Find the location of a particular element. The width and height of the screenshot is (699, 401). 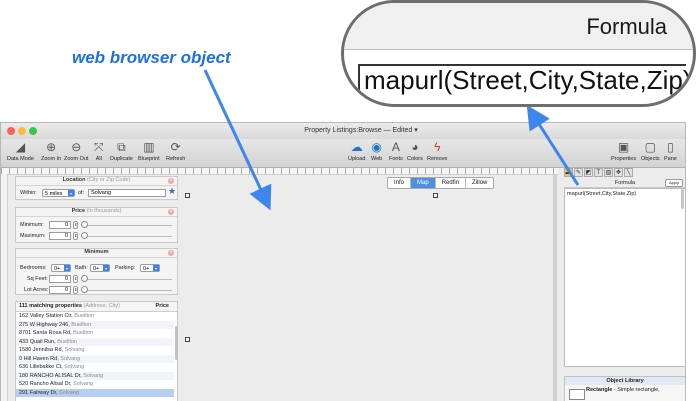

arrow-to-formula is located at coordinates (553, 145).